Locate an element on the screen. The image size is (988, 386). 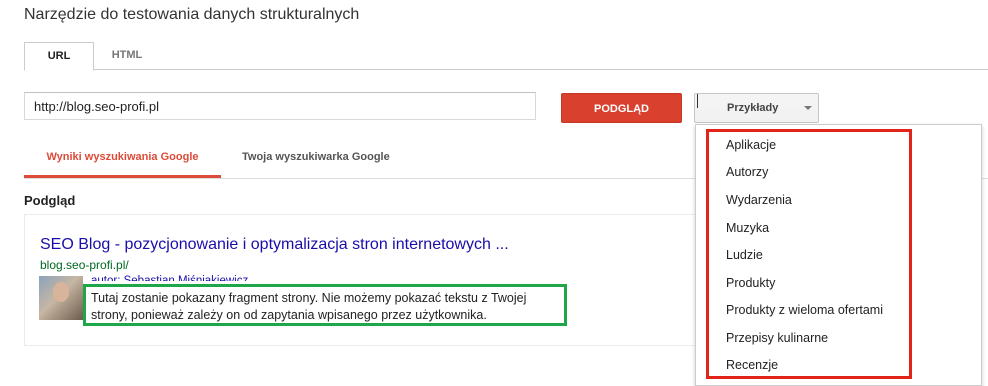
tab-html: HTML is located at coordinates (127, 55).